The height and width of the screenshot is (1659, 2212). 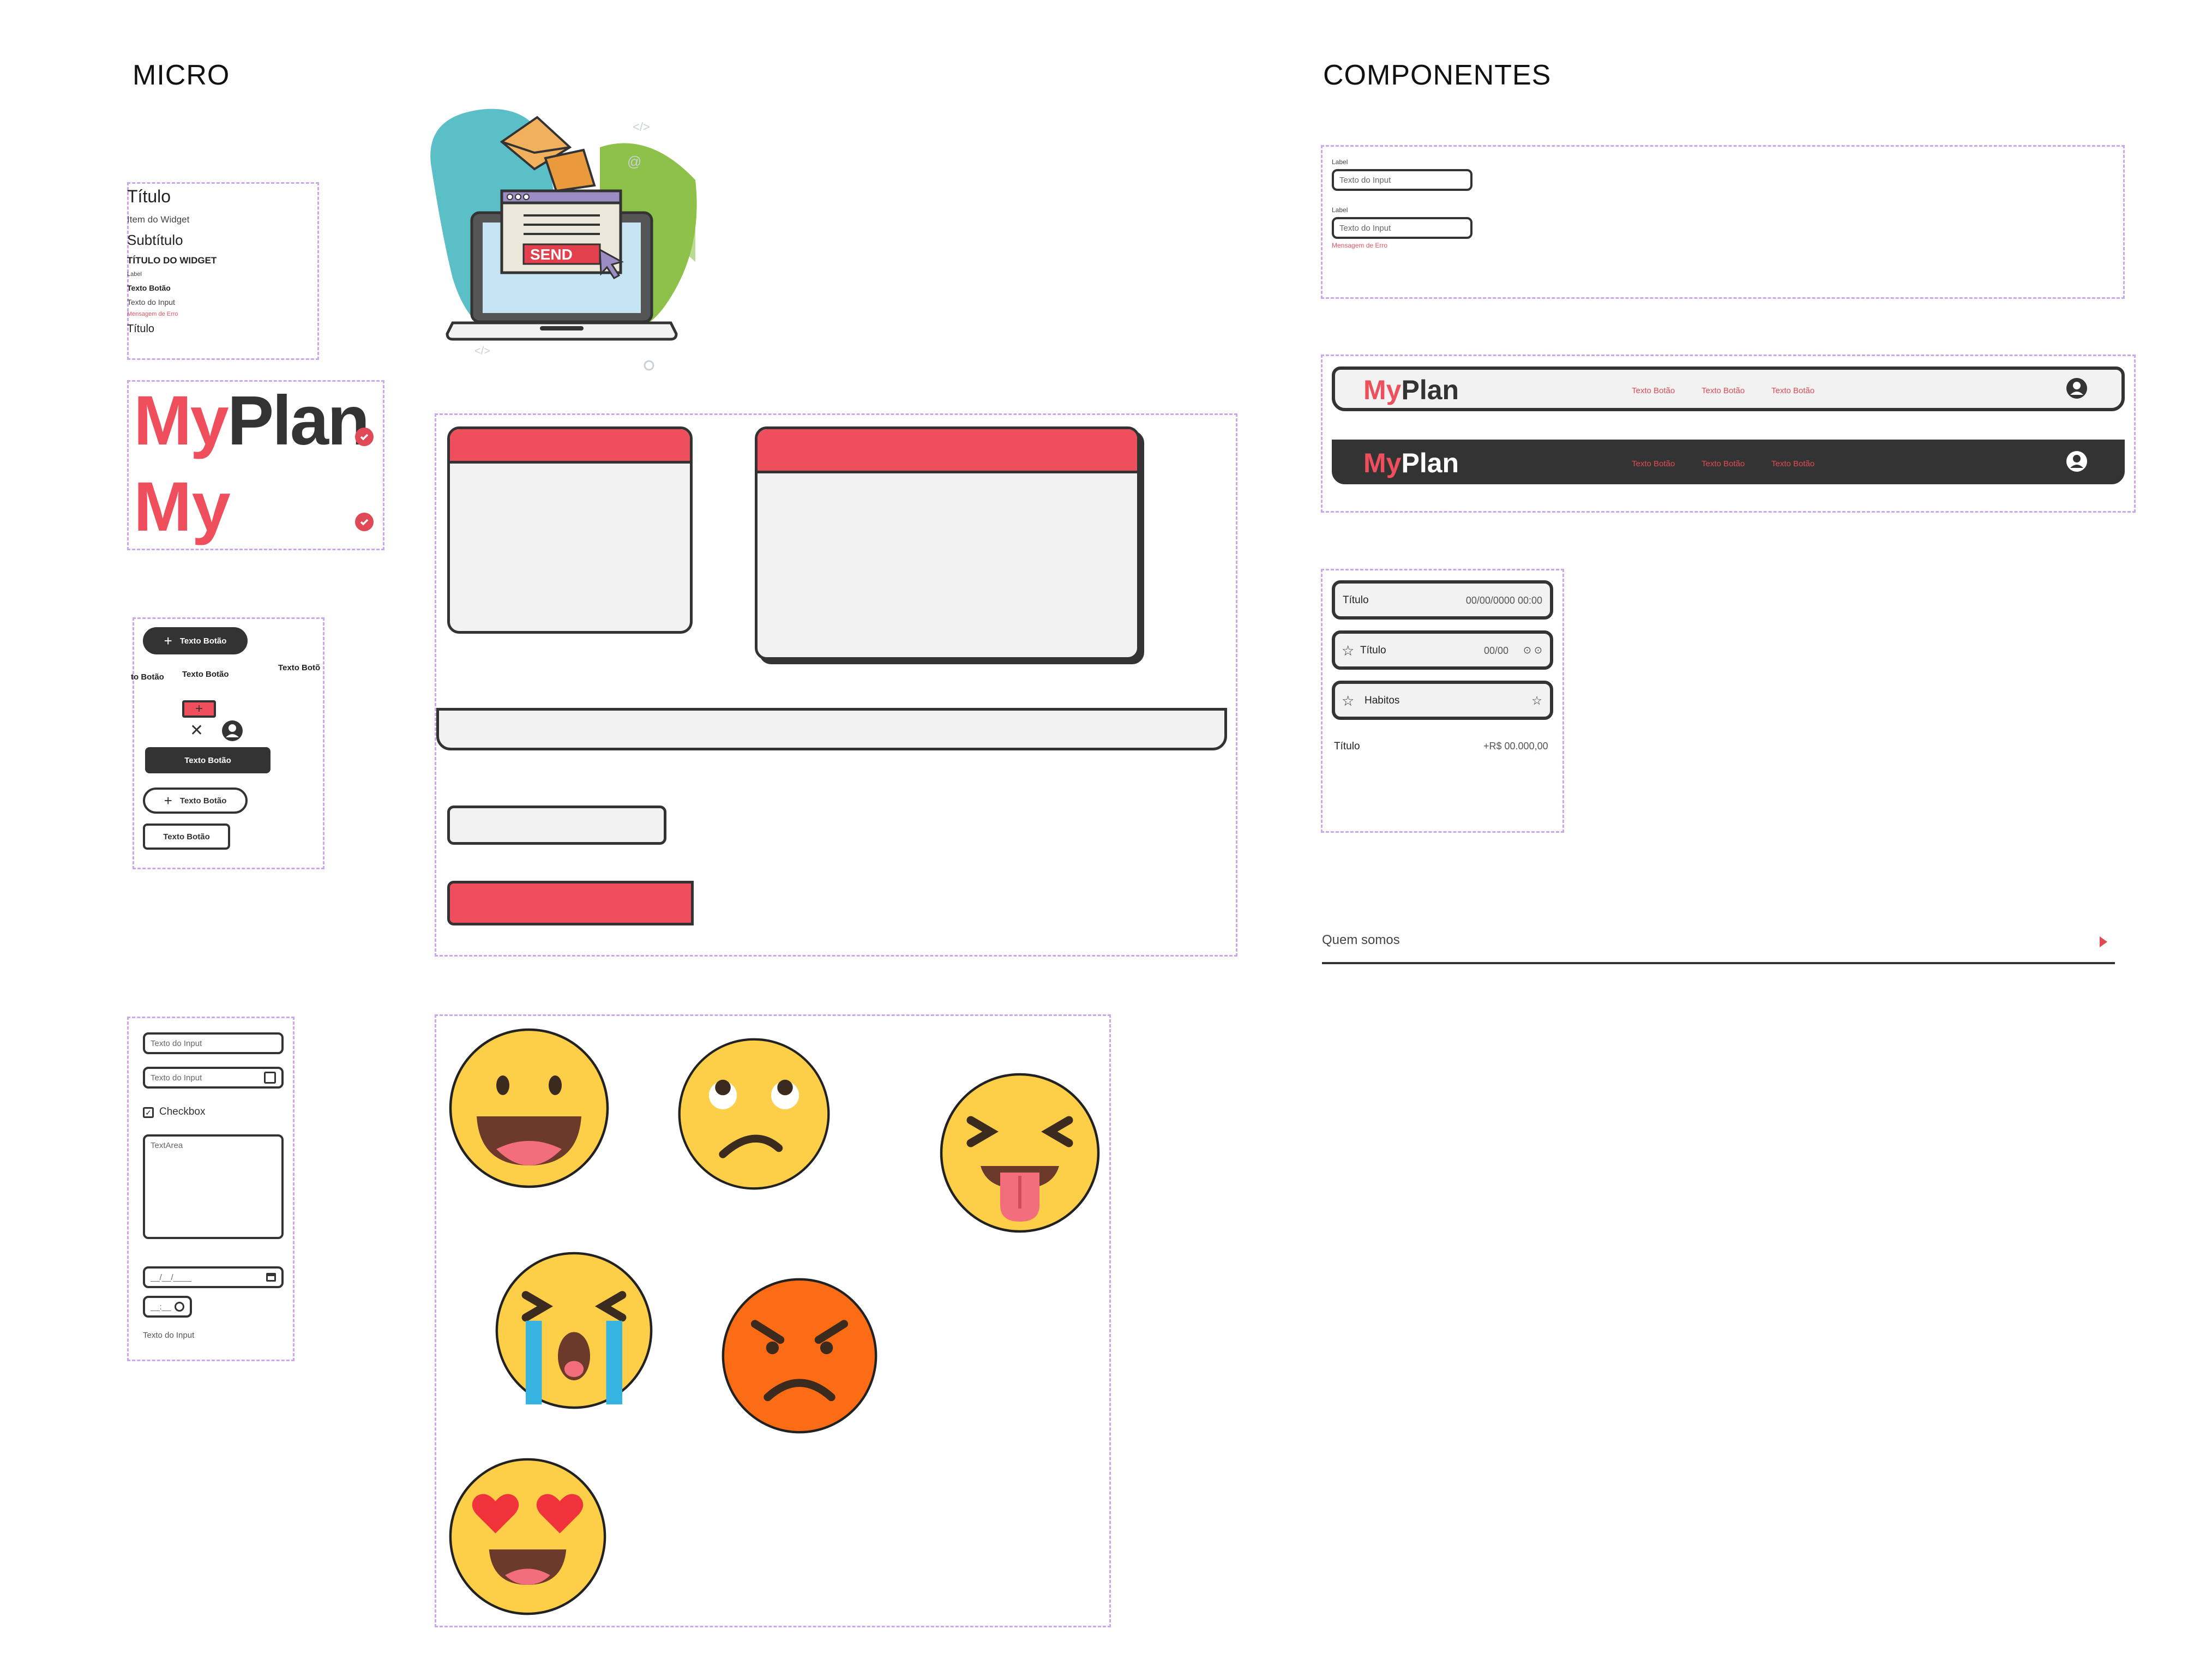 What do you see at coordinates (213, 1043) in the screenshot?
I see `text-input-1: Texto do Input` at bounding box center [213, 1043].